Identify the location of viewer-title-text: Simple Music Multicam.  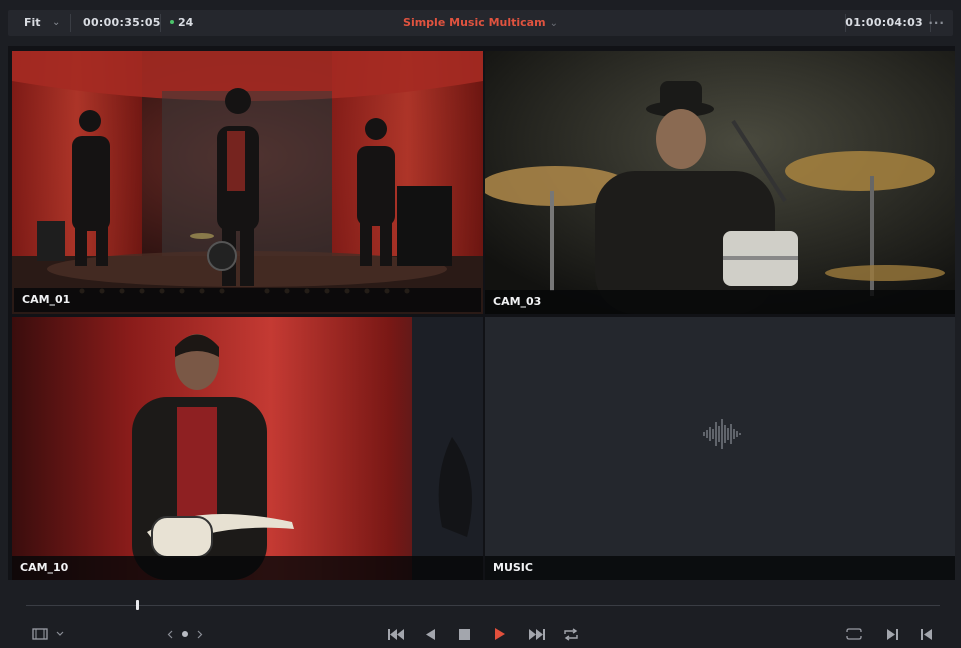
(474, 22).